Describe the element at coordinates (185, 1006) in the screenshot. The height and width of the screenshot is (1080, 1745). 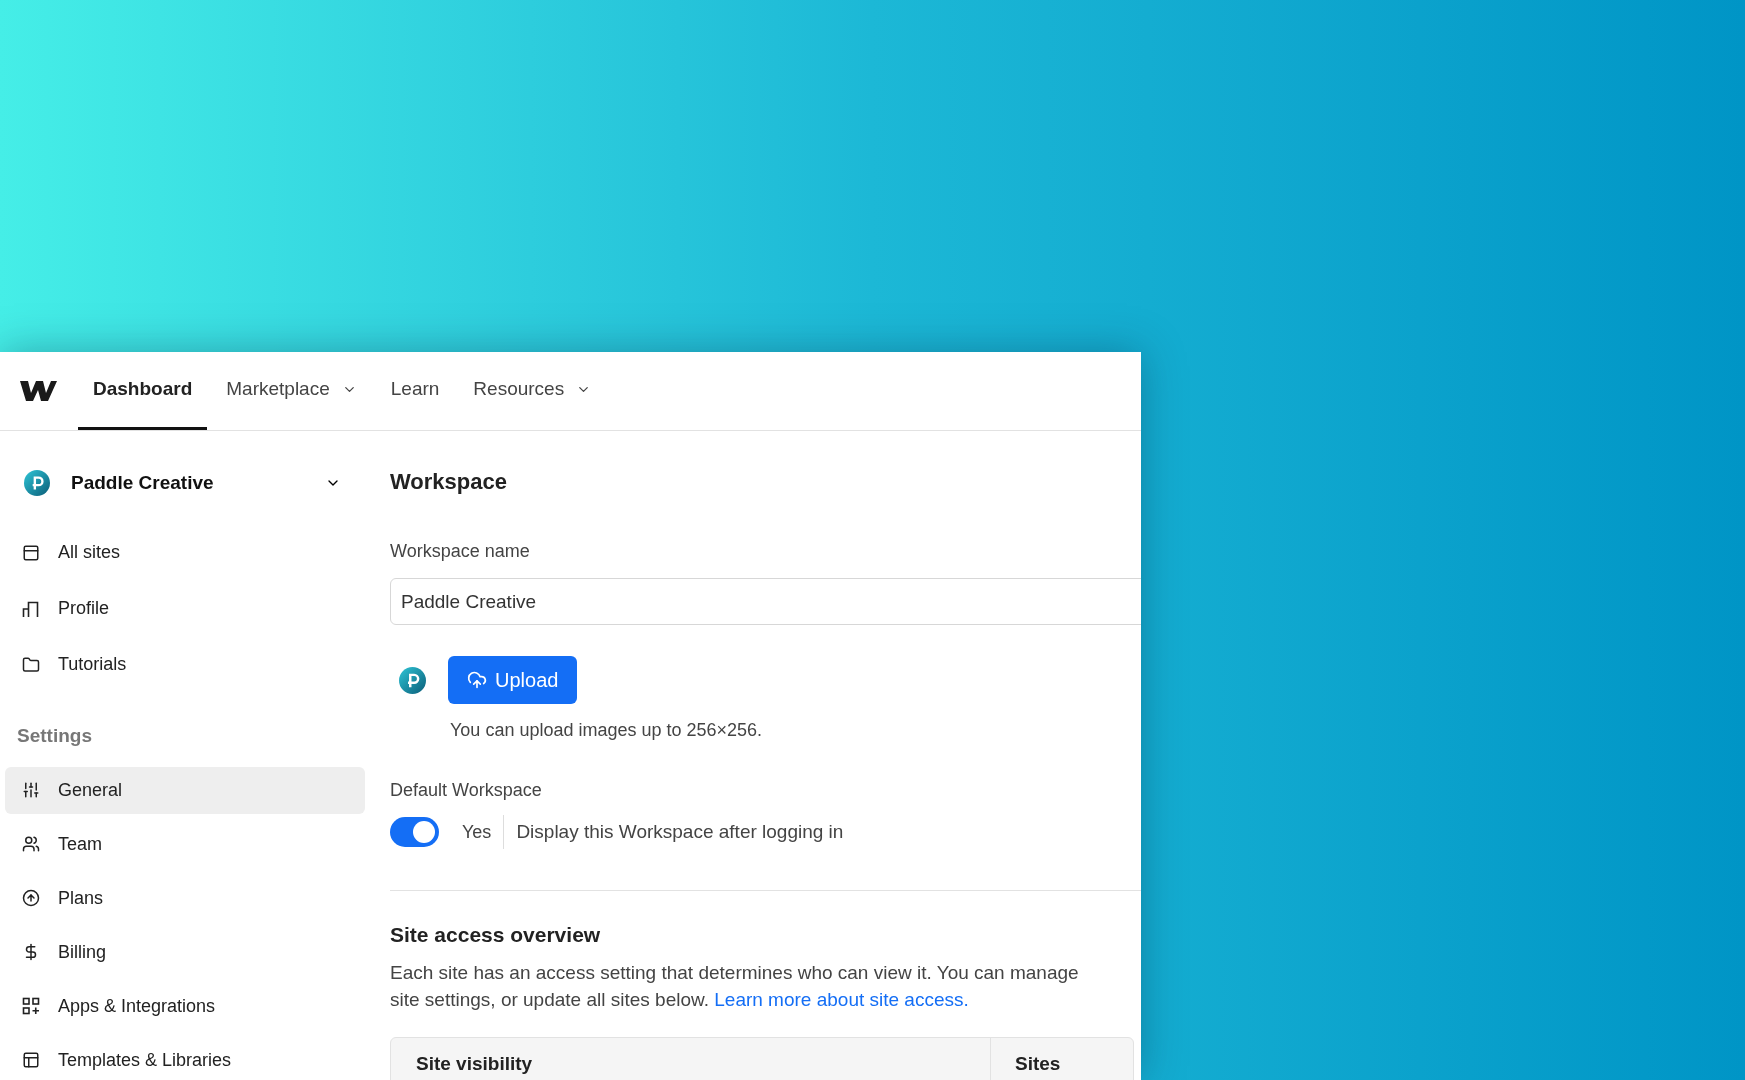
I see `sidebar-item: Apps & Integrations` at that location.